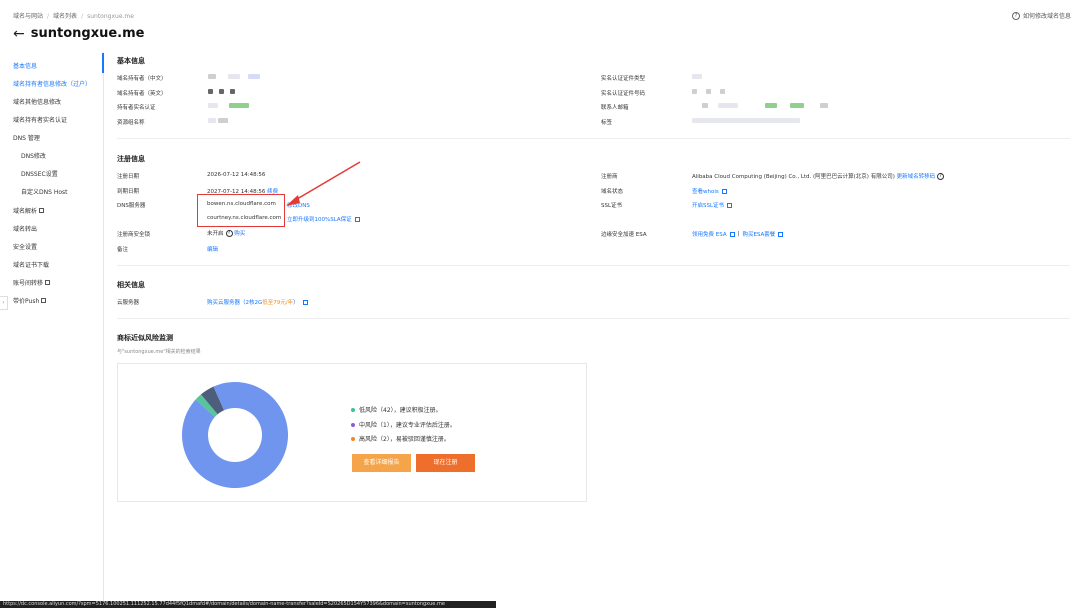 The height and width of the screenshot is (608, 1080). Describe the element at coordinates (19, 34) in the screenshot. I see `back-arrow-icon: ←` at that location.